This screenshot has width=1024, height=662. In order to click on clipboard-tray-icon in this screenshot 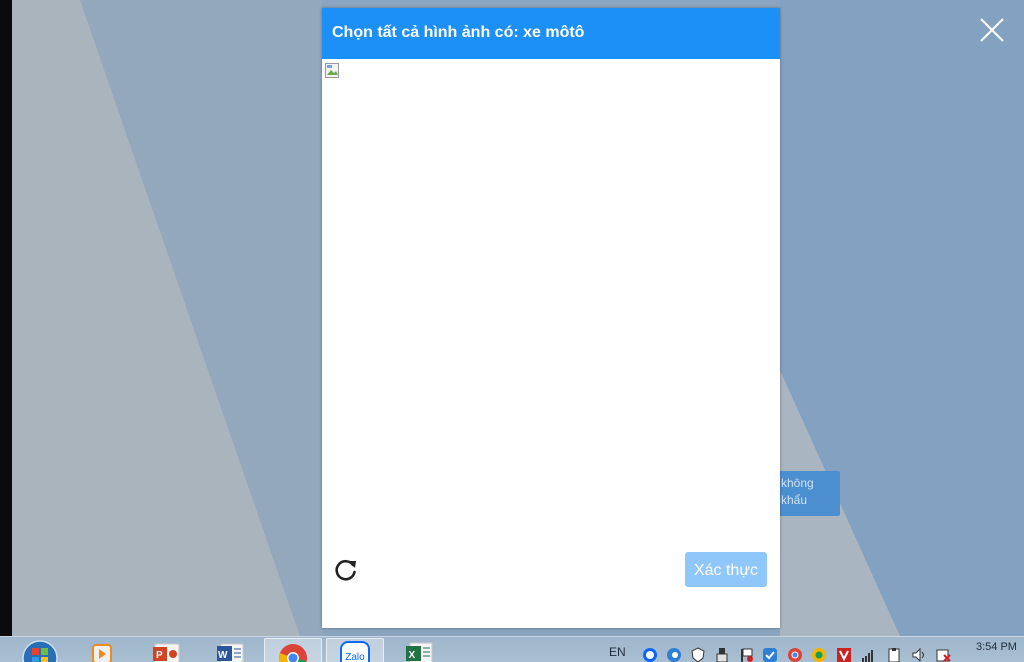, I will do `click(894, 654)`.